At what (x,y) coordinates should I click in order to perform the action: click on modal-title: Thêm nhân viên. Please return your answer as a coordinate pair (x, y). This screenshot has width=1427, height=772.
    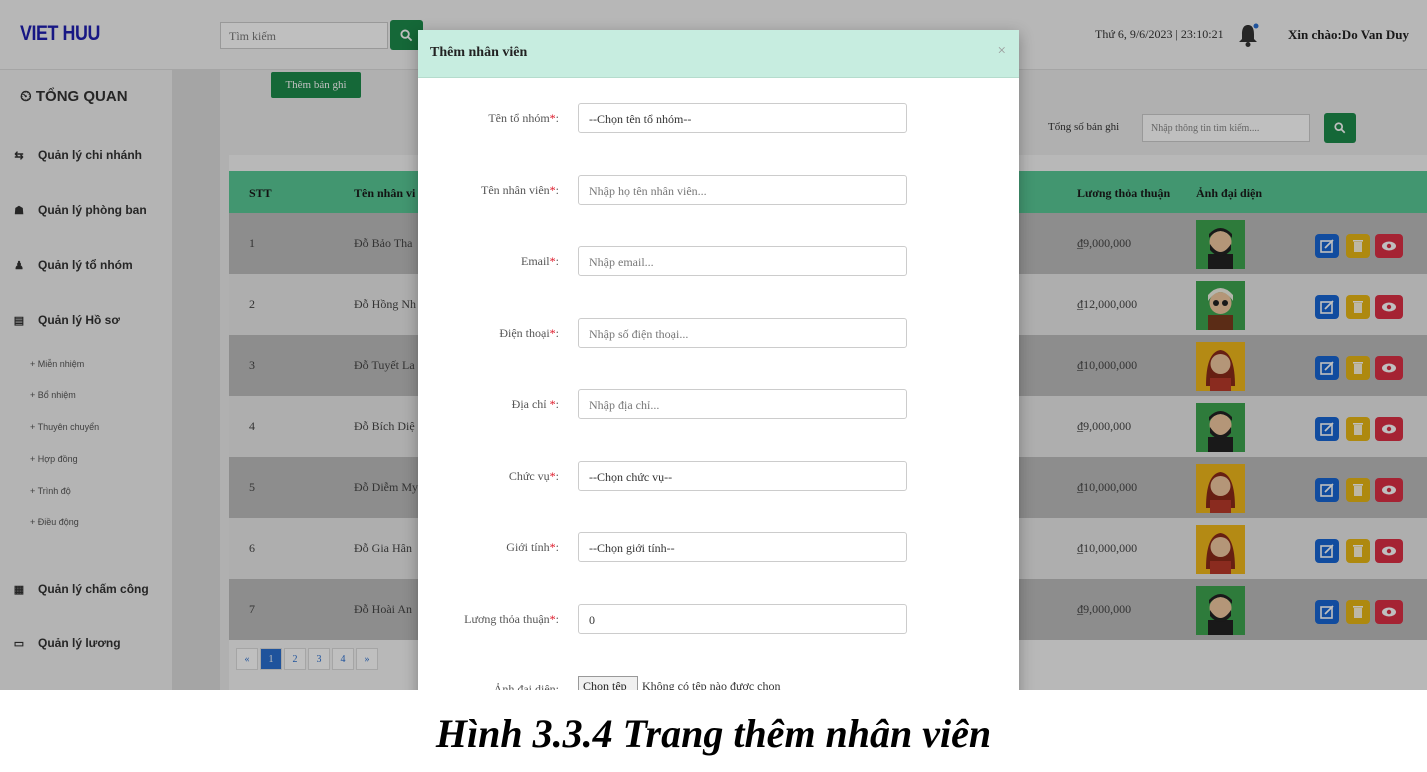
    Looking at the image, I should click on (479, 52).